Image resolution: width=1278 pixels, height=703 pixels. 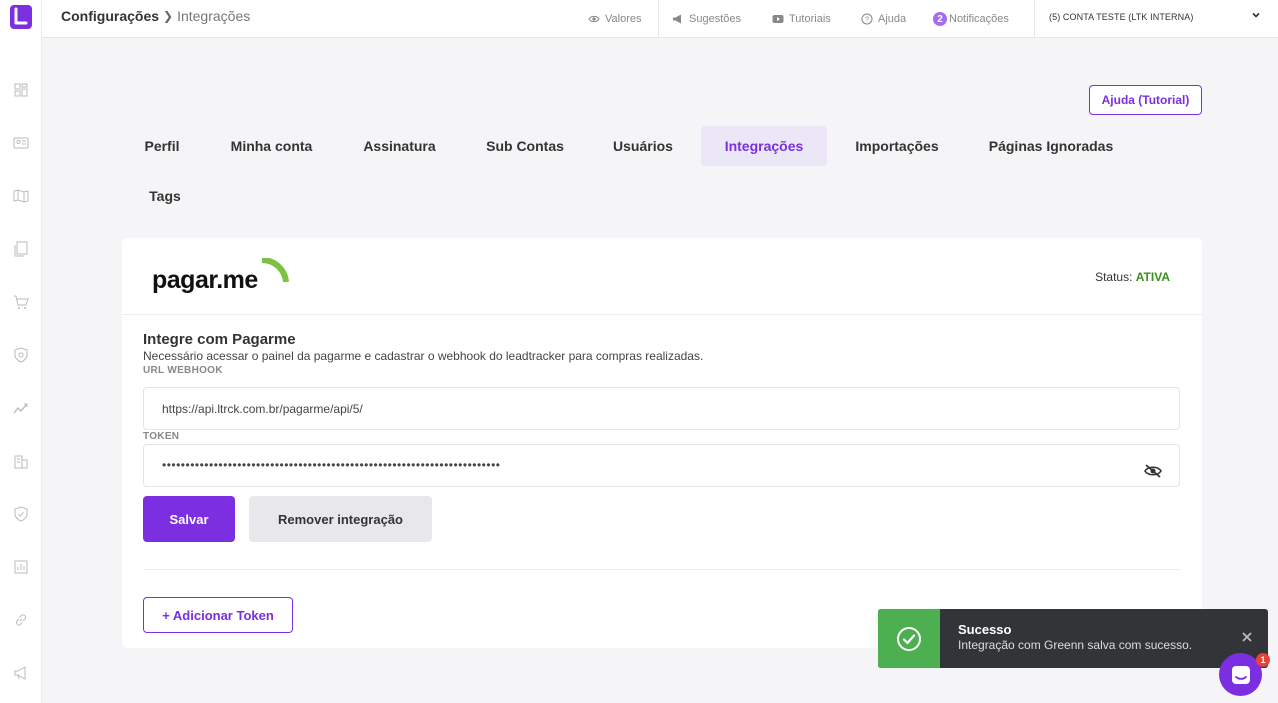 What do you see at coordinates (21, 461) in the screenshot?
I see `building-icon` at bounding box center [21, 461].